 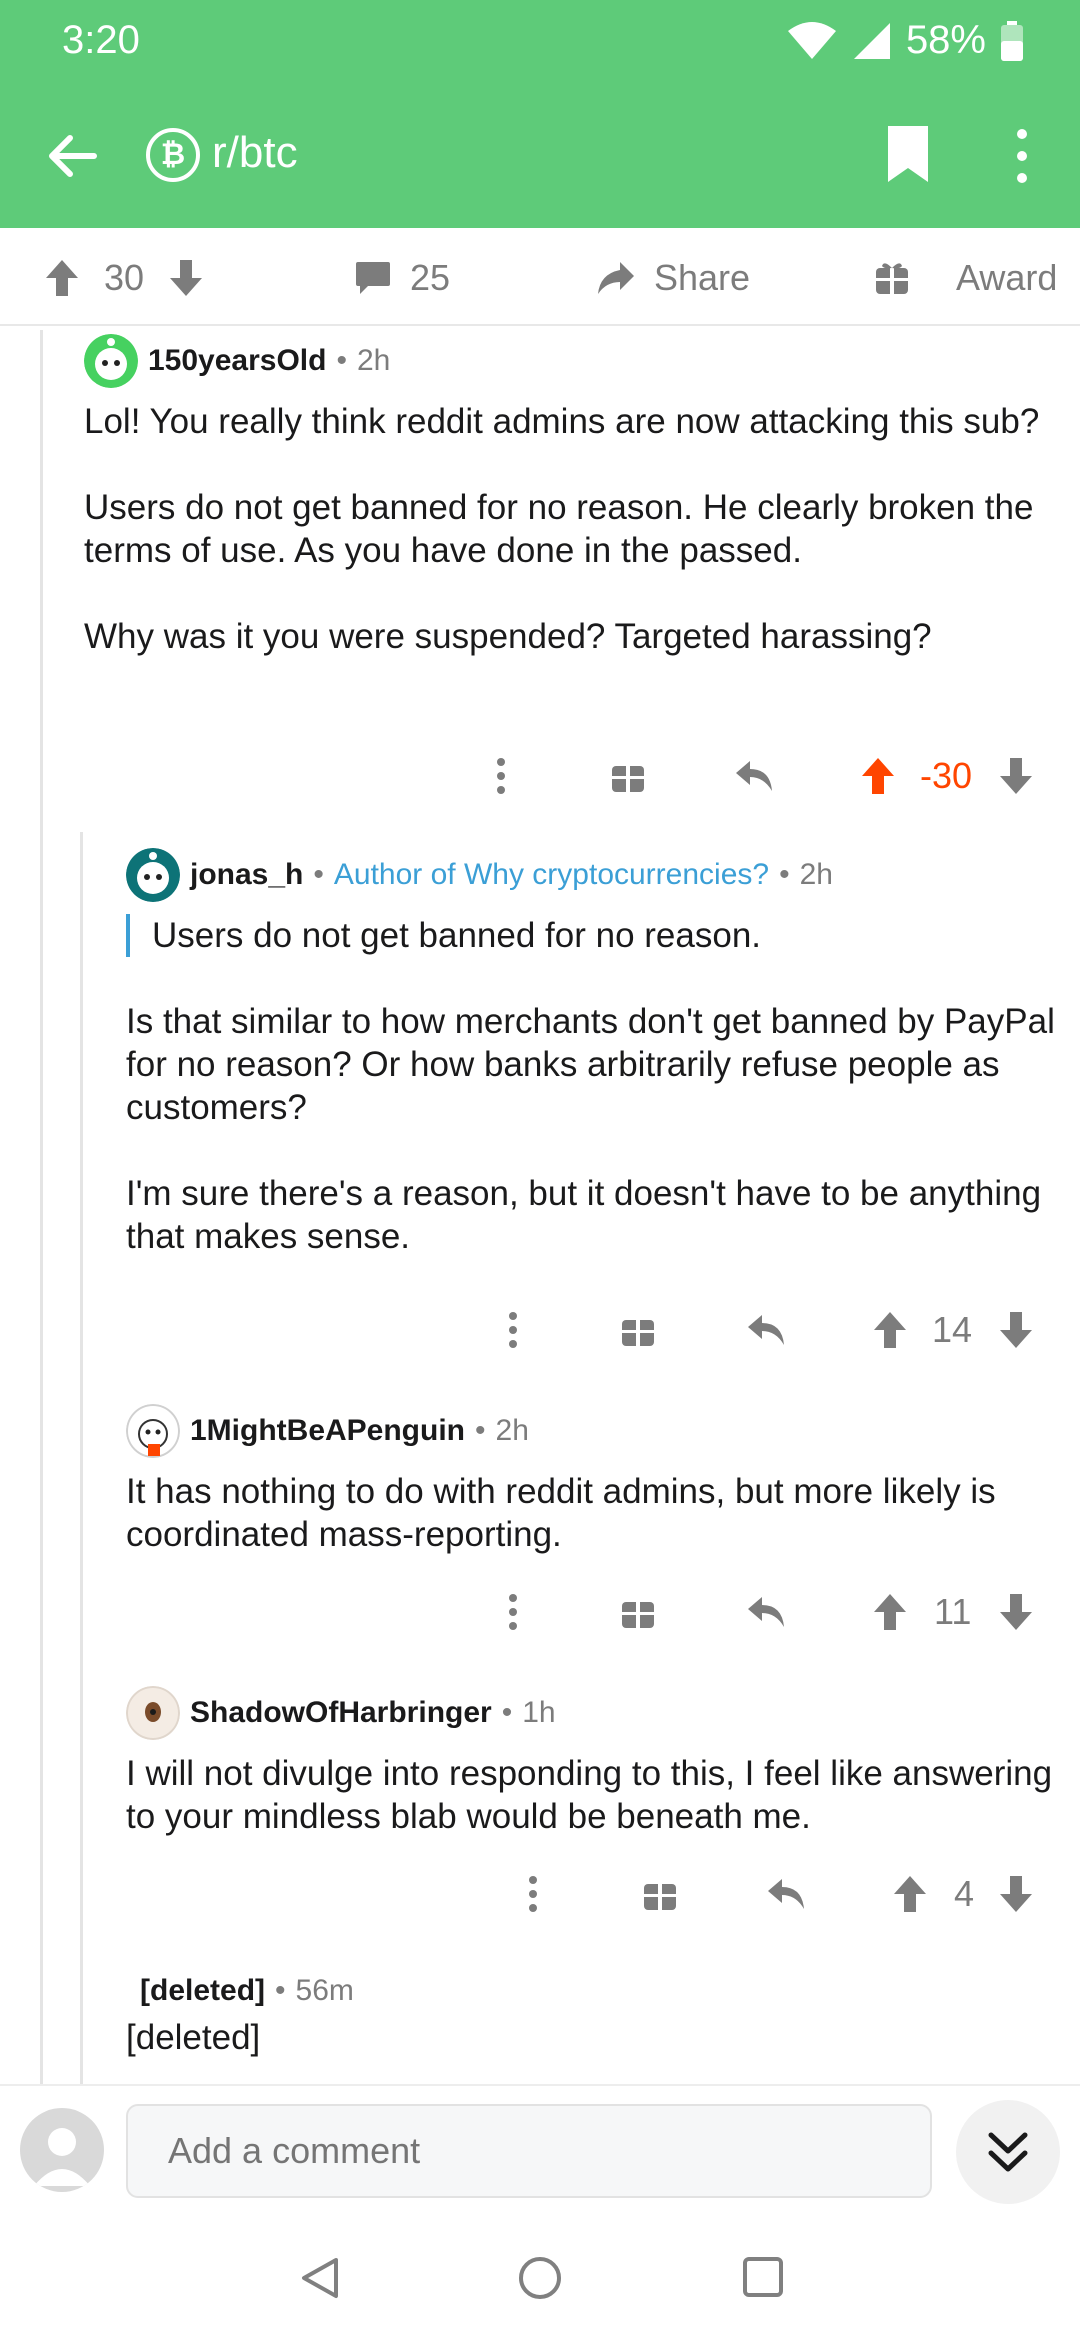 I want to click on user-flair: Author of Why cryptocurrencies?, so click(x=551, y=874).